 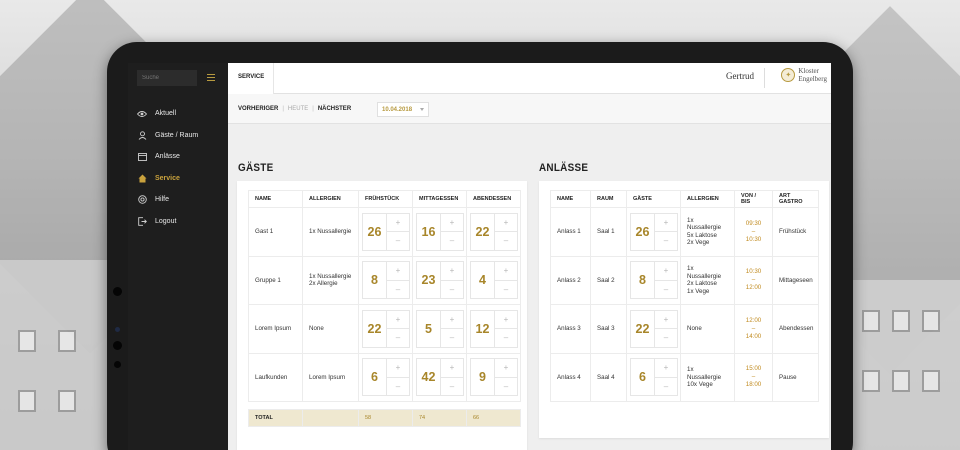 What do you see at coordinates (385, 406) in the screenshot?
I see `spacer-cell` at bounding box center [385, 406].